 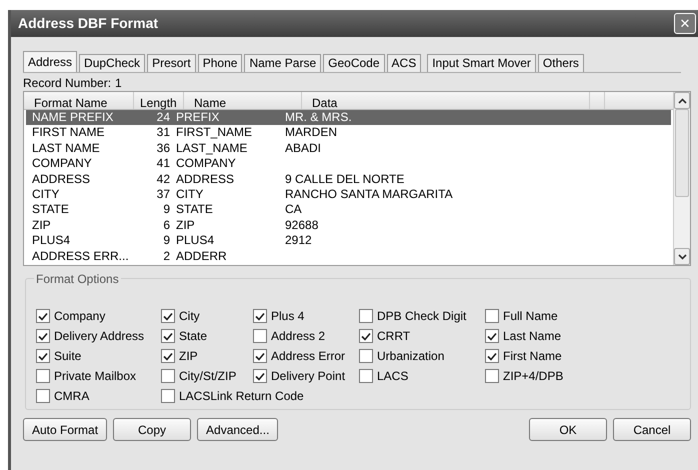 What do you see at coordinates (481, 63) in the screenshot?
I see `tab: Input Smart Mover` at bounding box center [481, 63].